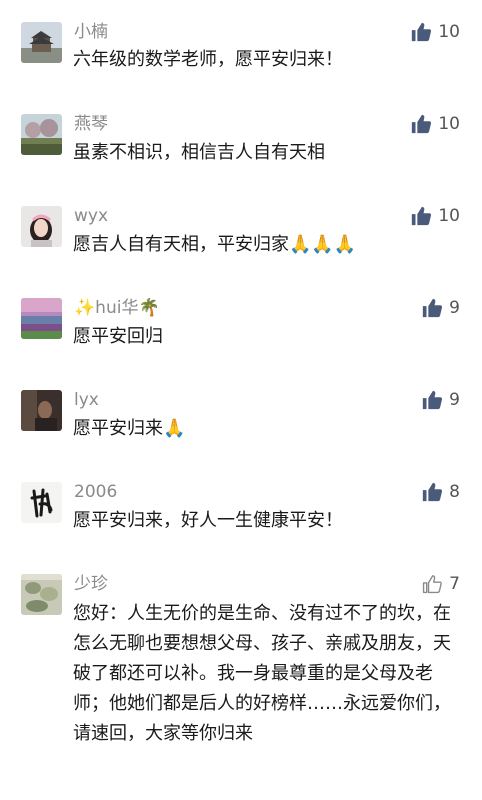 This screenshot has height=800, width=482. What do you see at coordinates (118, 336) in the screenshot?
I see `comment-text: 愿平安回归` at bounding box center [118, 336].